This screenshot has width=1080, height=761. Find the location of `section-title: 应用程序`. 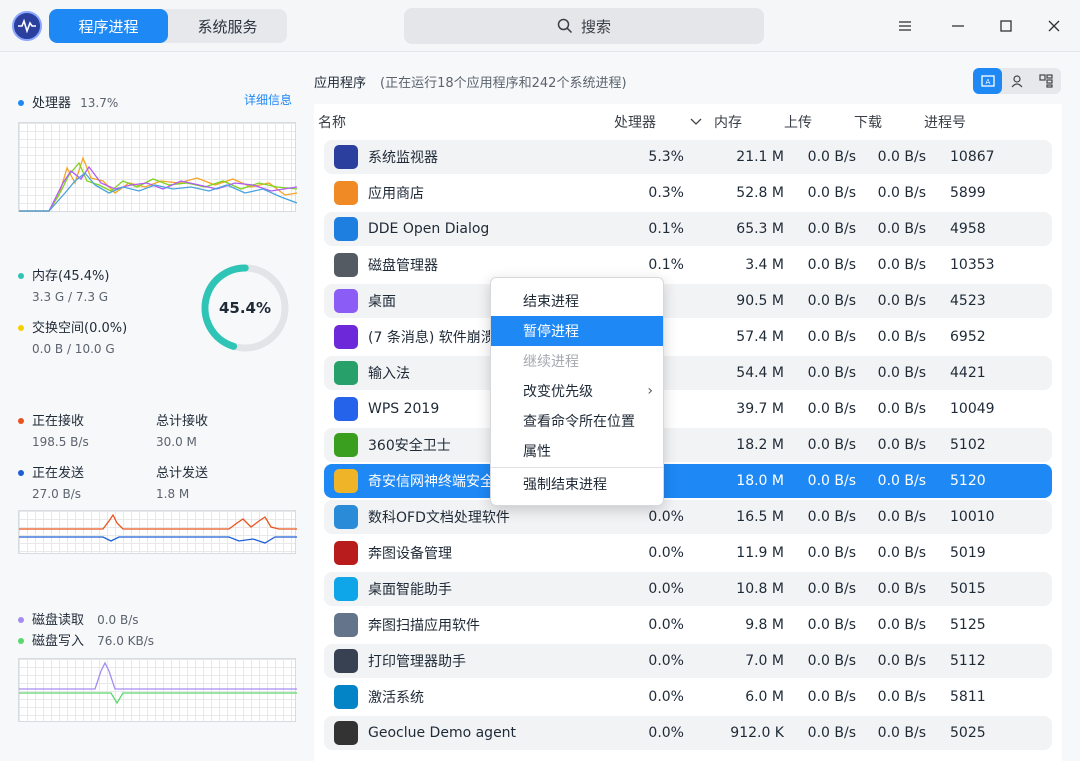

section-title: 应用程序 is located at coordinates (340, 83).